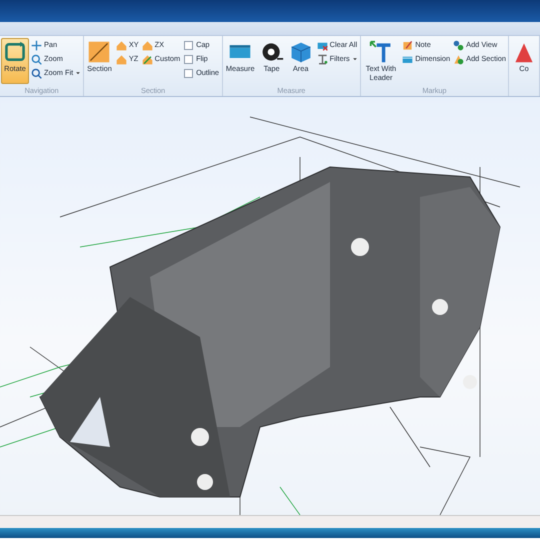  What do you see at coordinates (408, 45) in the screenshot?
I see `note-icon` at bounding box center [408, 45].